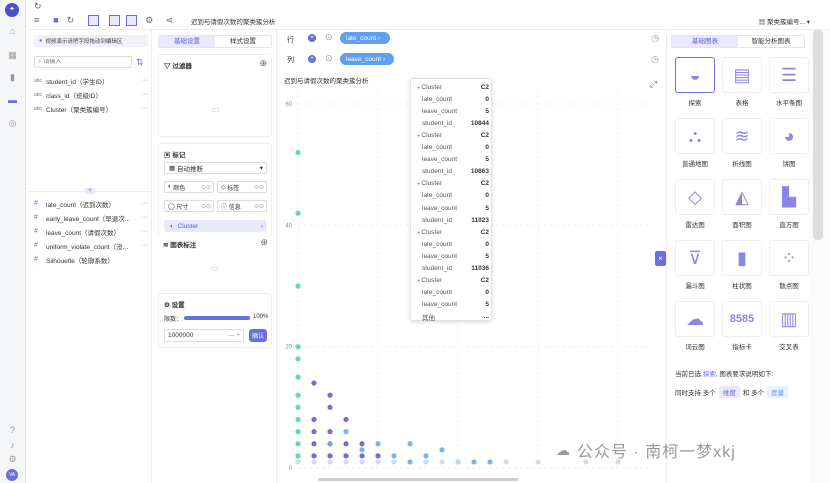 Image resolution: width=830 pixels, height=483 pixels. Describe the element at coordinates (140, 62) in the screenshot. I see `sort-icon: ⇅` at that location.